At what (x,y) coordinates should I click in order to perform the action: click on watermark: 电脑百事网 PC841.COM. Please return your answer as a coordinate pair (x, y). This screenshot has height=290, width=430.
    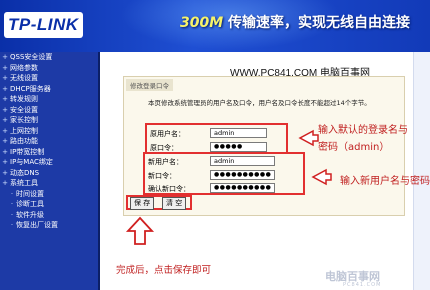
    Looking at the image, I should click on (353, 278).